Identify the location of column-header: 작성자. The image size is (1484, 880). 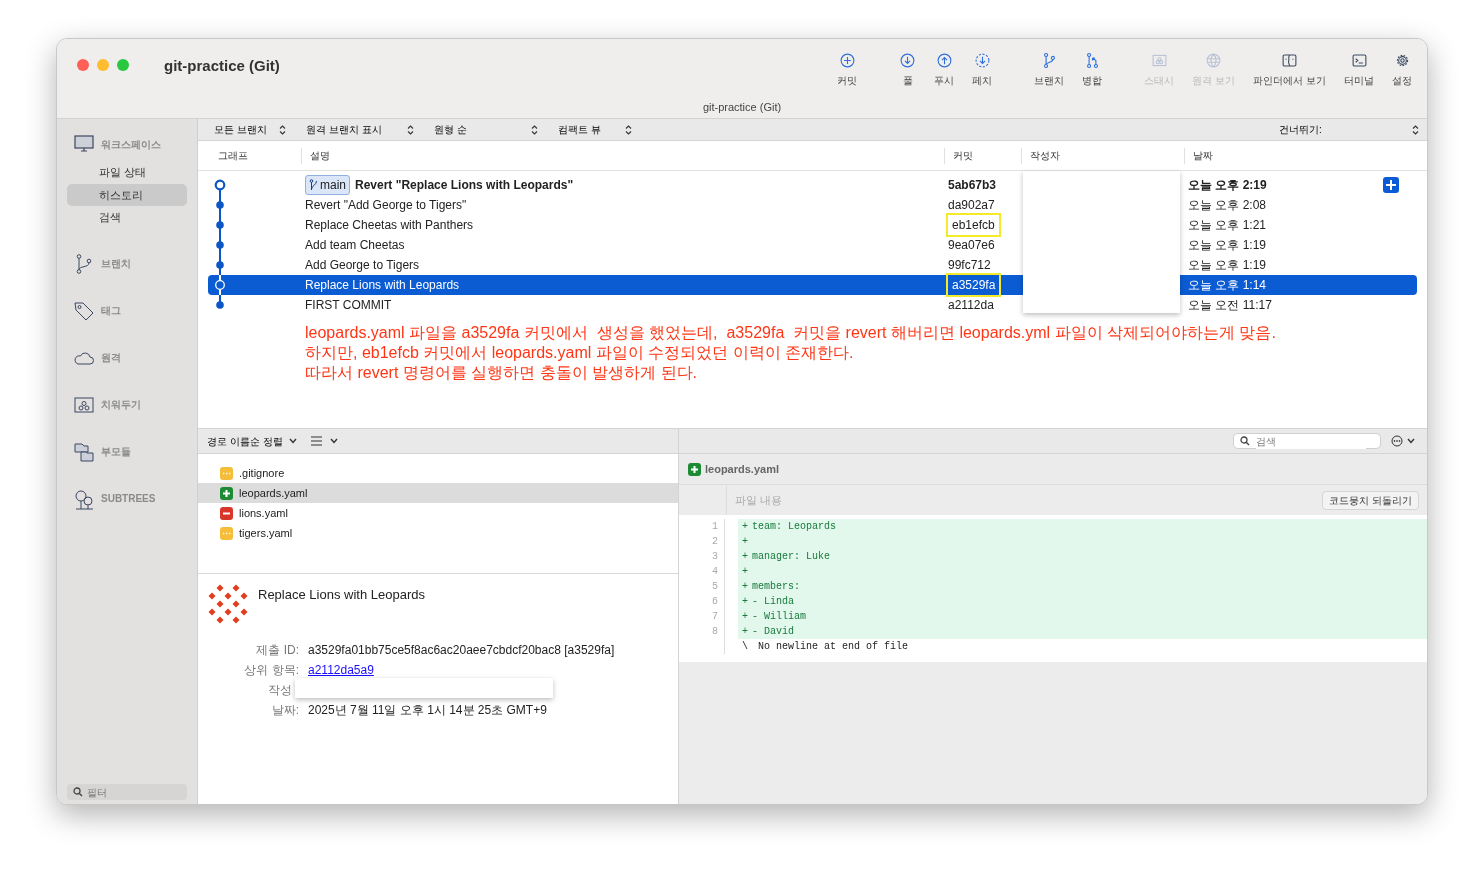
(1045, 155).